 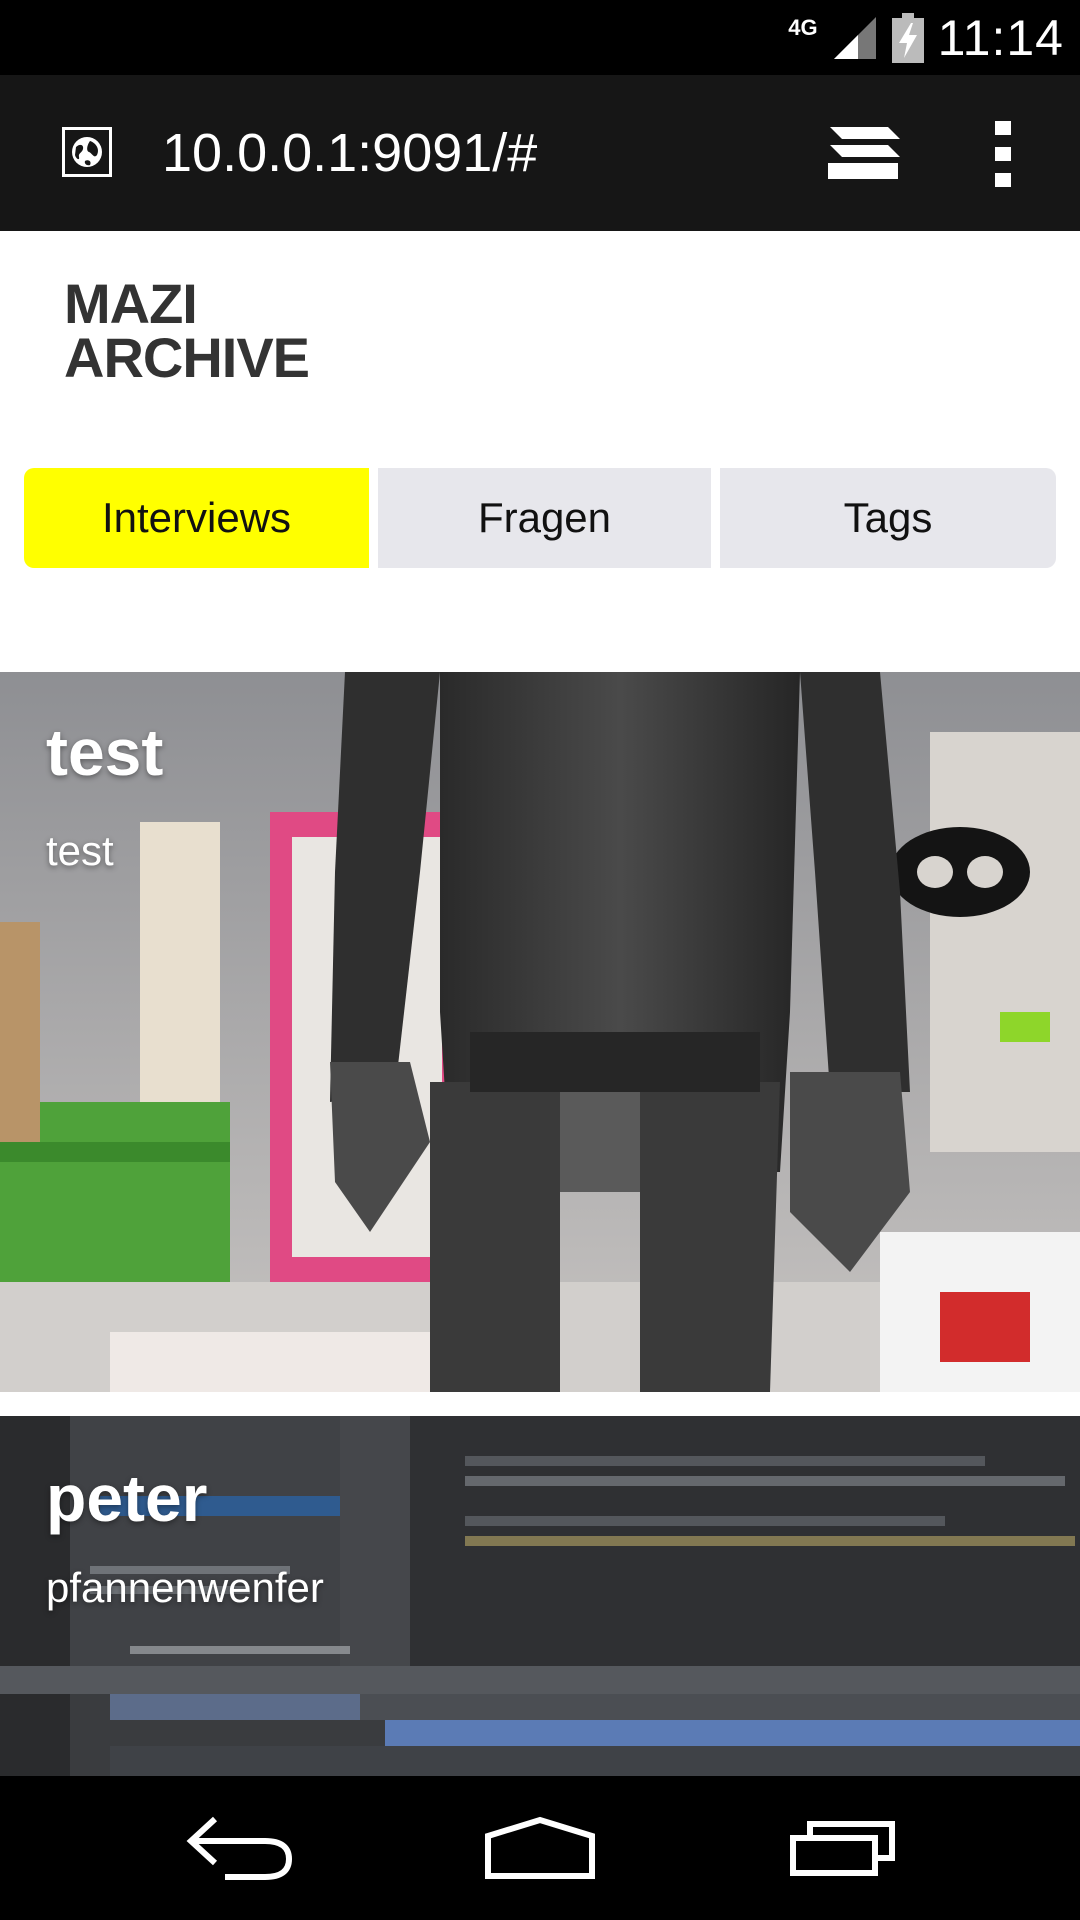 What do you see at coordinates (888, 518) in the screenshot?
I see `tab-tags: Tags` at bounding box center [888, 518].